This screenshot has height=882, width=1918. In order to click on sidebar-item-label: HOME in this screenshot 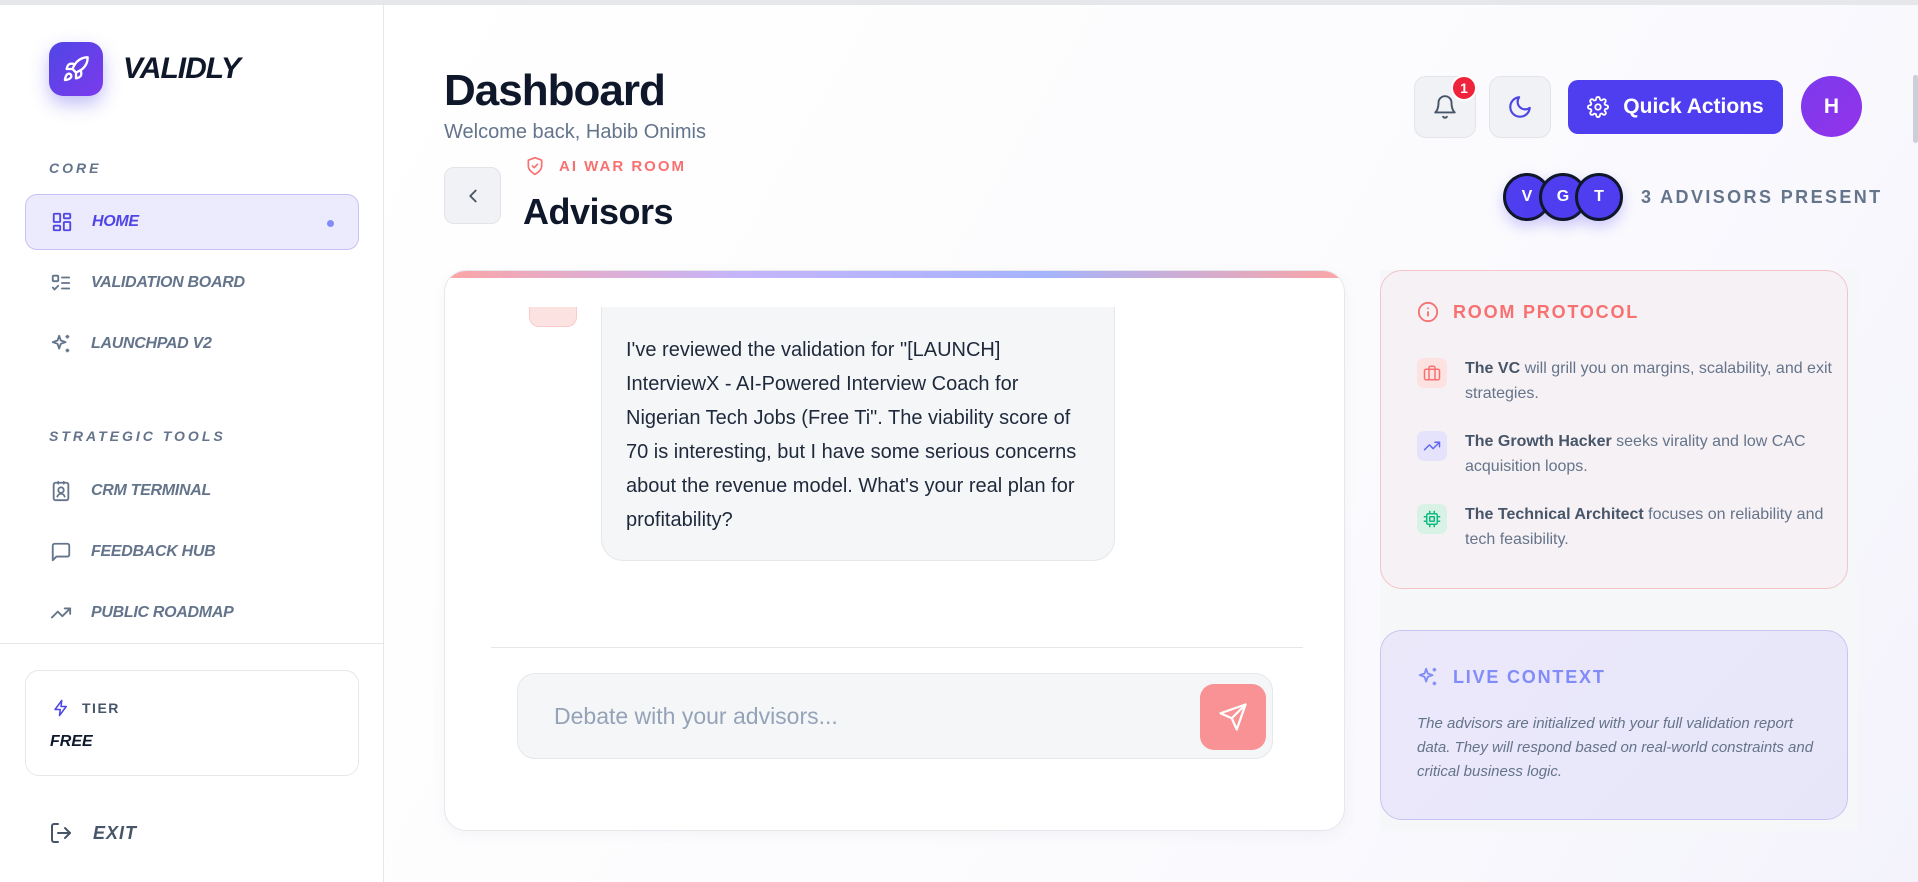, I will do `click(115, 221)`.